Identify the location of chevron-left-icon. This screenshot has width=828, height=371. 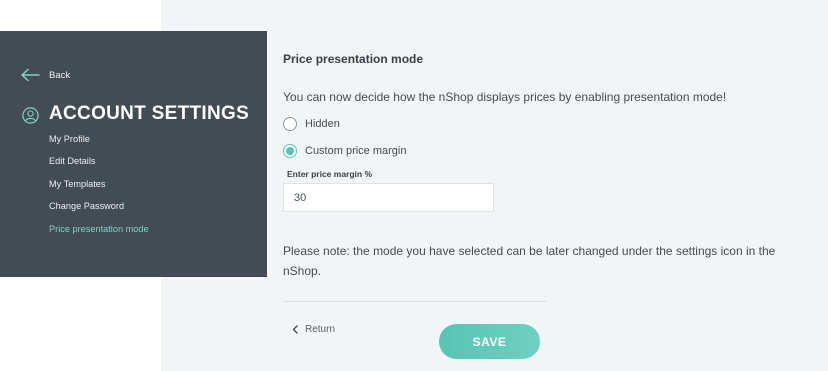
(295, 329).